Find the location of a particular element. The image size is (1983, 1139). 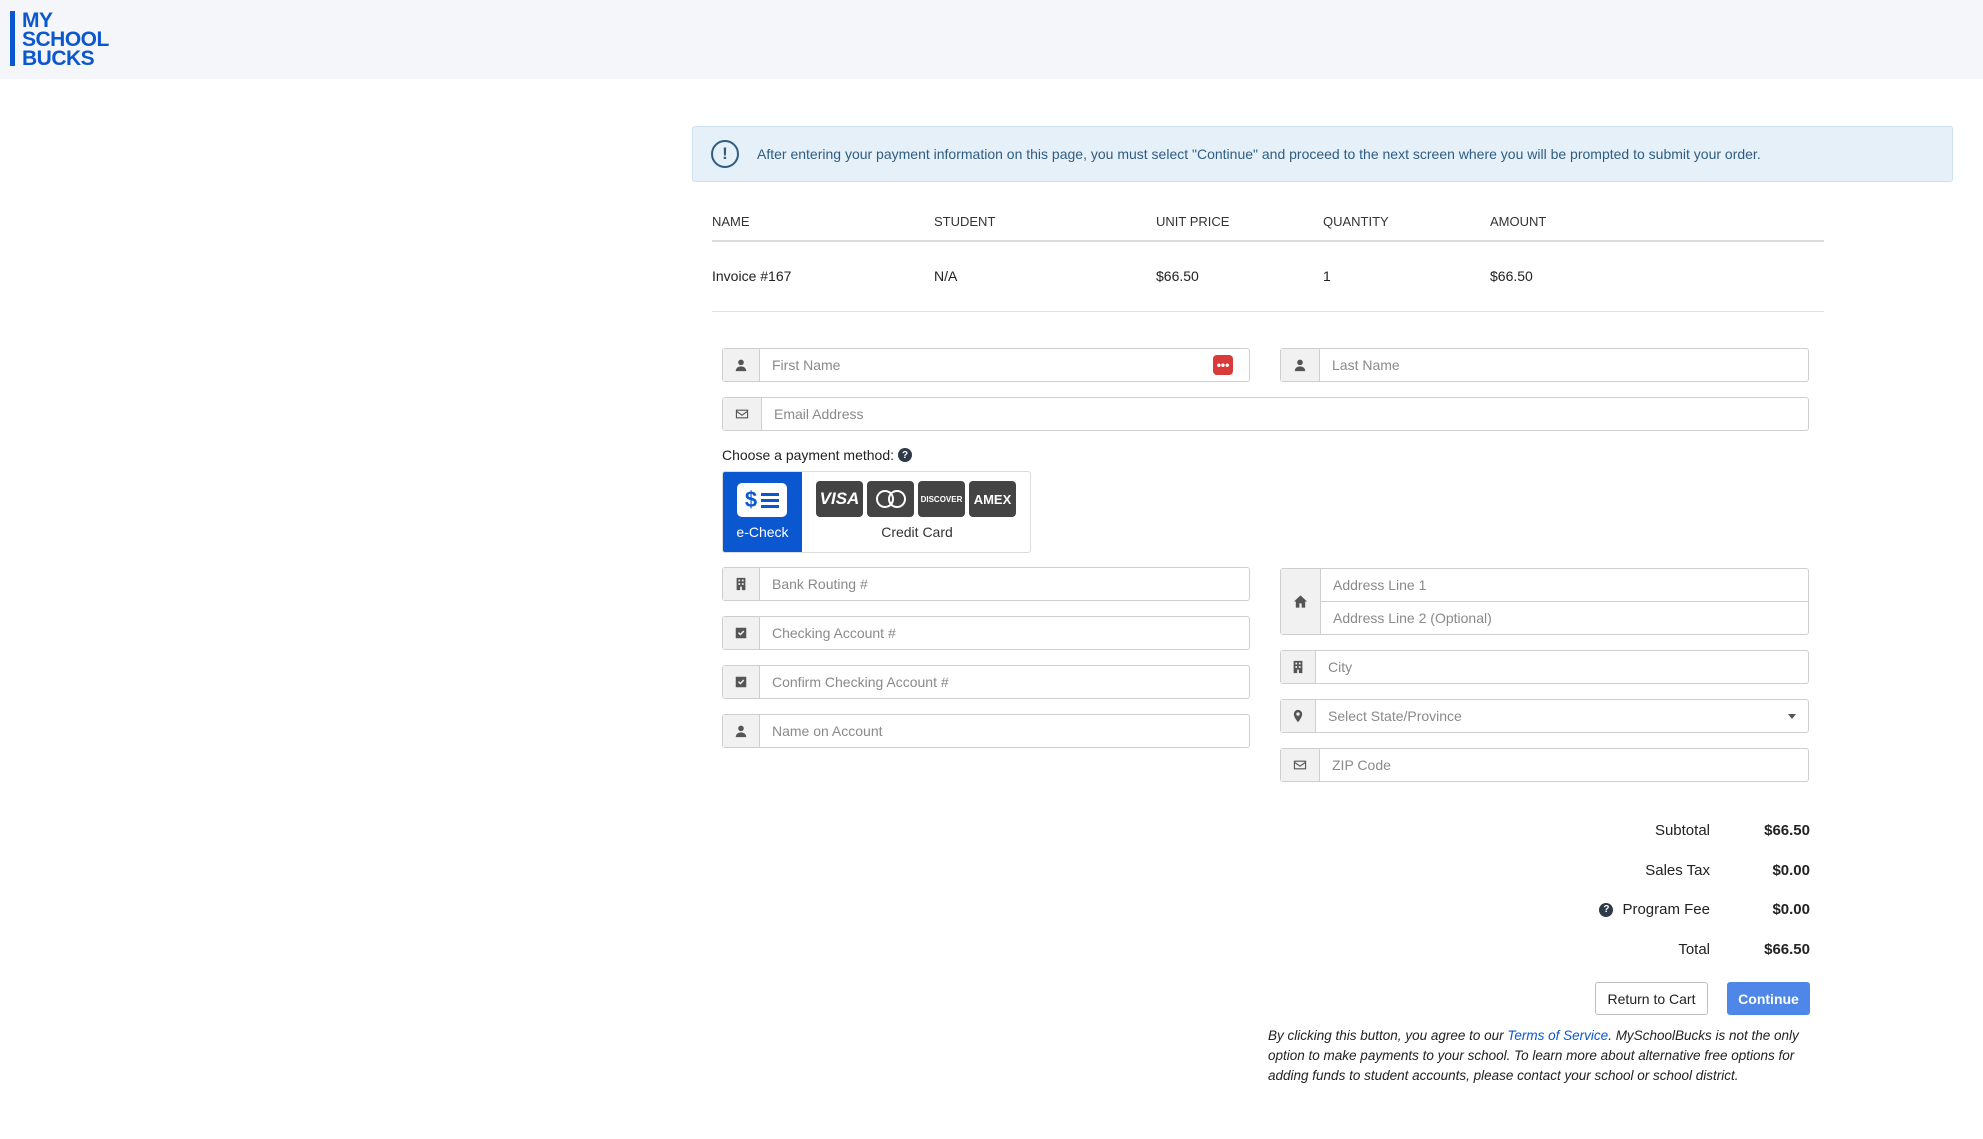

subtotal-row: Subtotal $66.50 is located at coordinates (1685, 832).